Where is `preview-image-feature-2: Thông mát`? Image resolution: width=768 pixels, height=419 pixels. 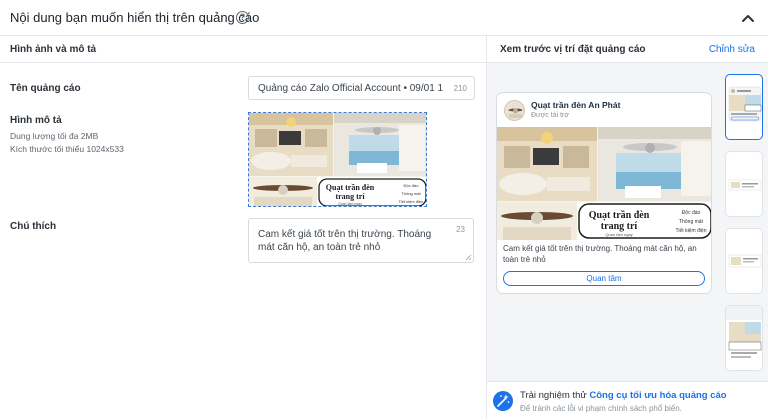
preview-image-feature-2: Thông mát is located at coordinates (691, 222).